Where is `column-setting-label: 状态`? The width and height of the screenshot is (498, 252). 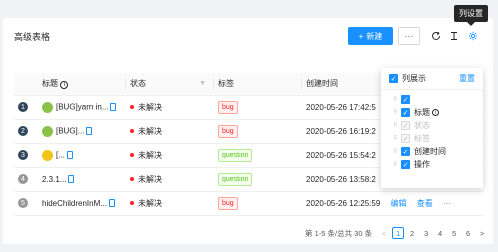 column-setting-label: 状态 is located at coordinates (422, 125).